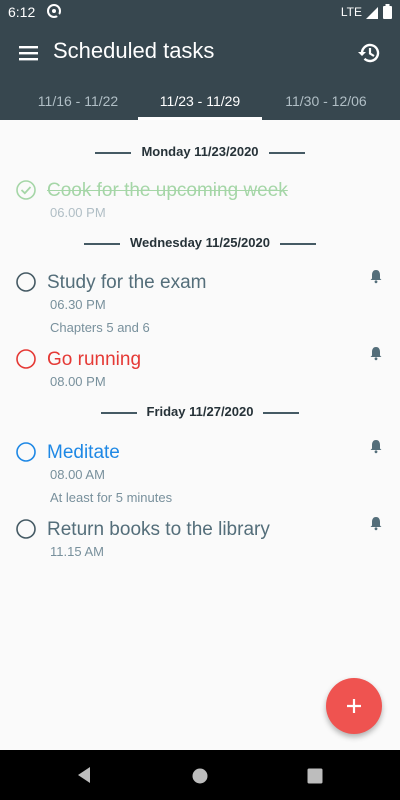  Describe the element at coordinates (77, 474) in the screenshot. I see `task-time: 08.00 AM` at that location.